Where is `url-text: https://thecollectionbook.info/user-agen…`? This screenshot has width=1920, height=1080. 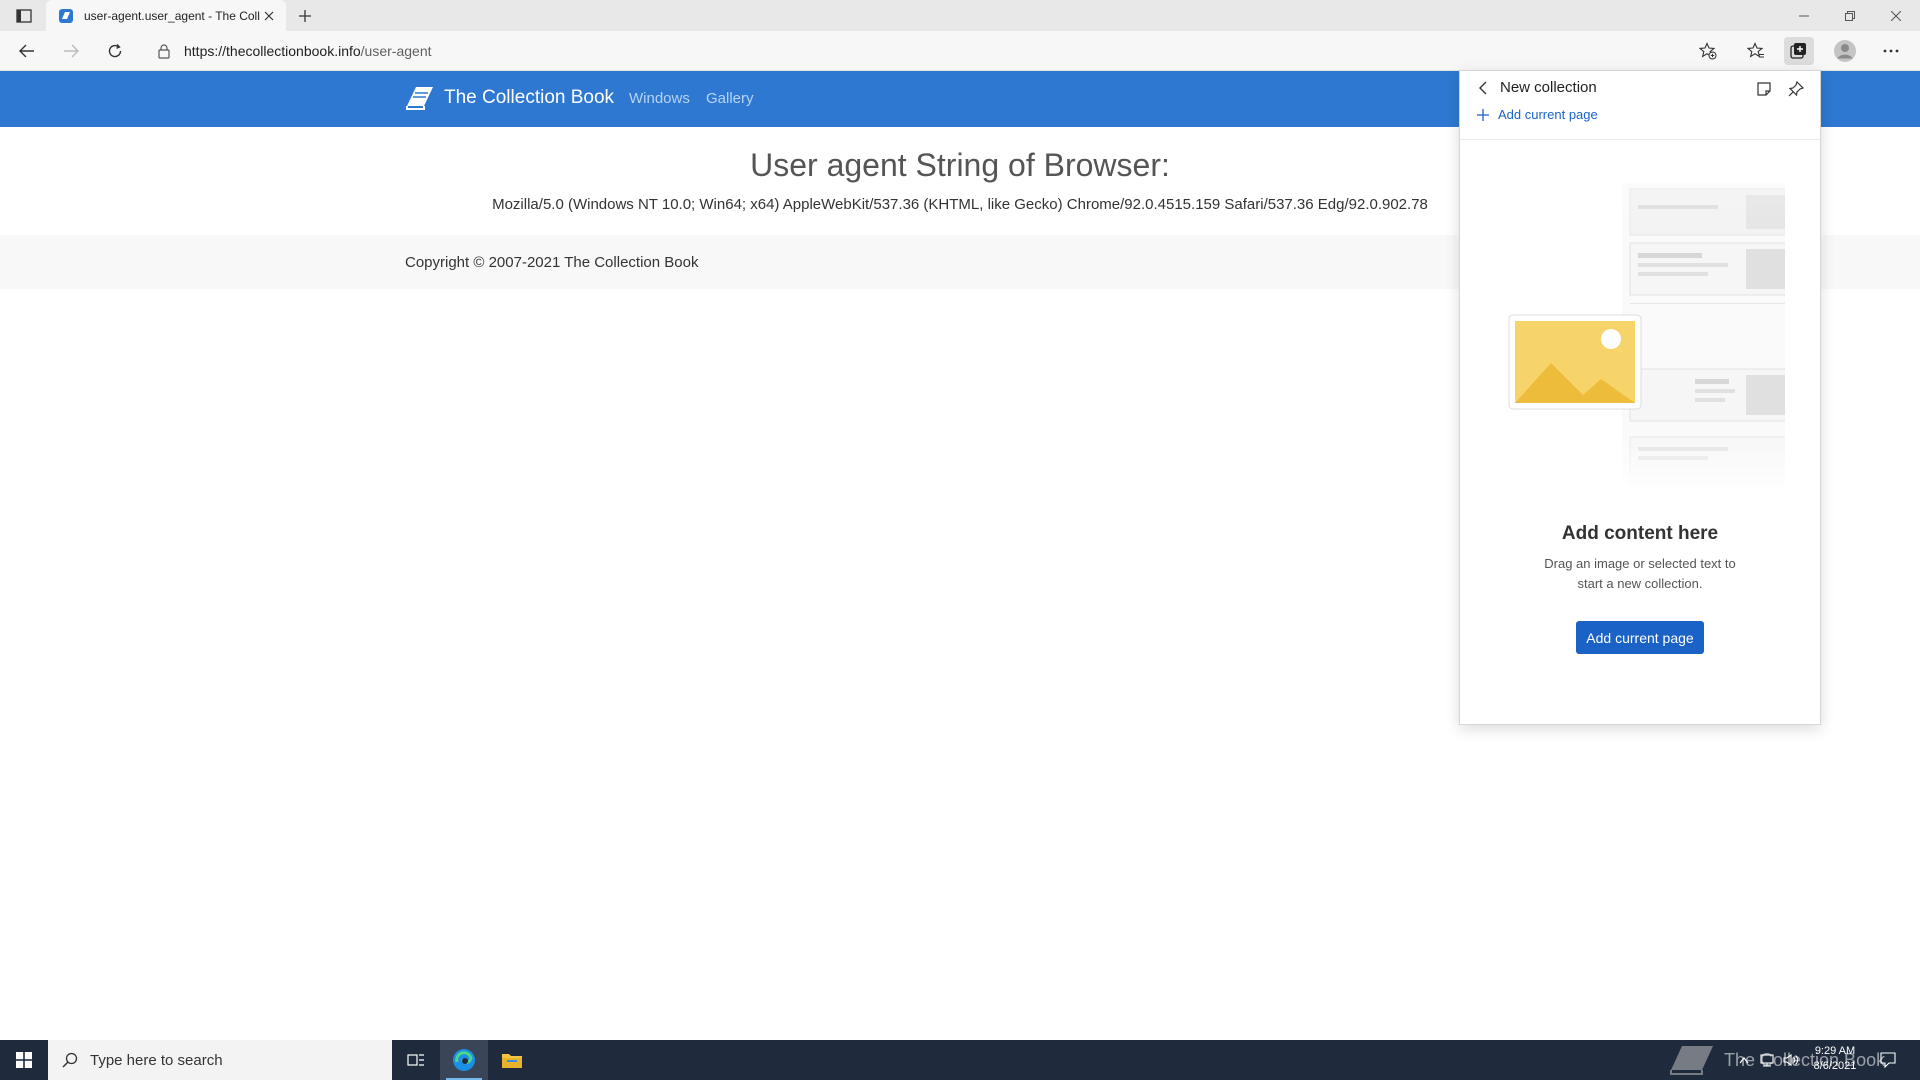
url-text: https://thecollectionbook.info/user-agen… is located at coordinates (308, 51).